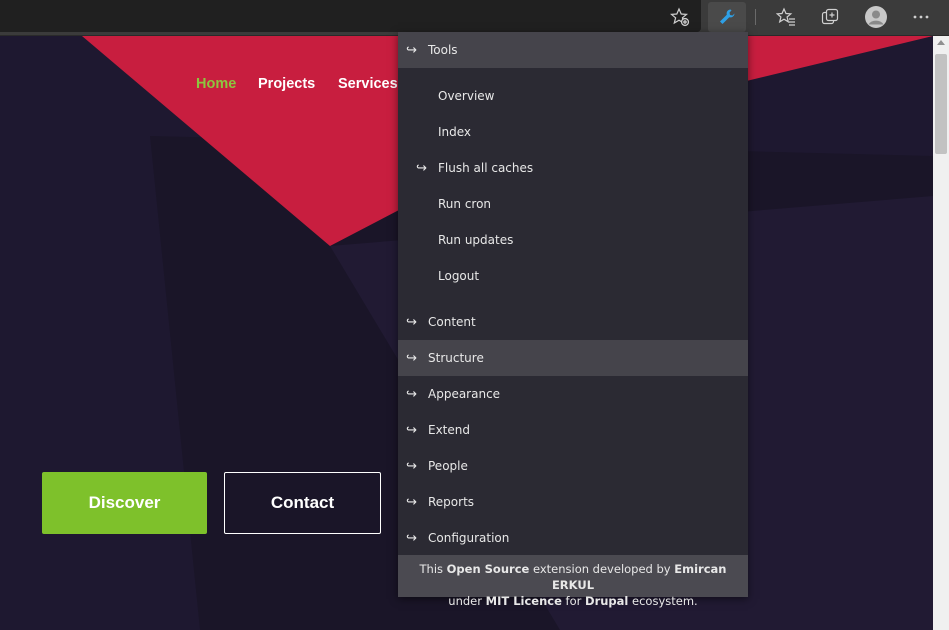  I want to click on menu-item-label: People, so click(448, 466).